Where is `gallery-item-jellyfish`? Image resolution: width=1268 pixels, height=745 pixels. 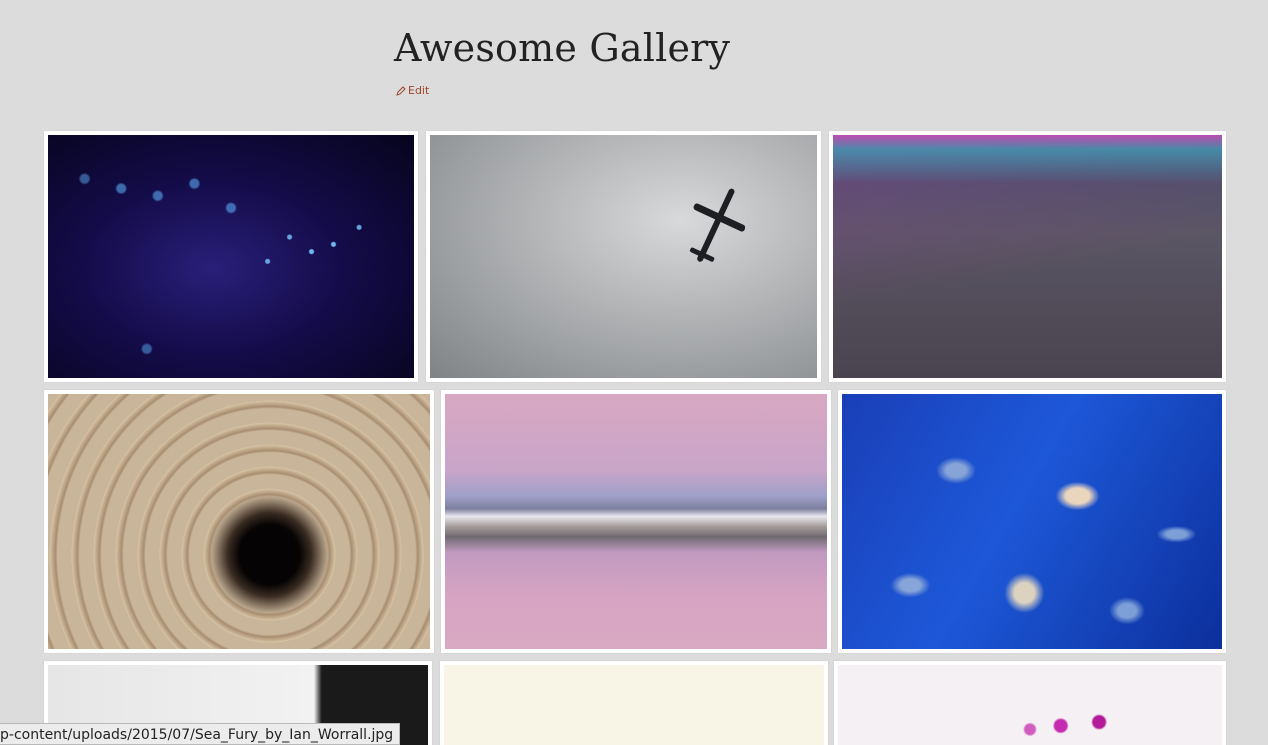
gallery-item-jellyfish is located at coordinates (1032, 521).